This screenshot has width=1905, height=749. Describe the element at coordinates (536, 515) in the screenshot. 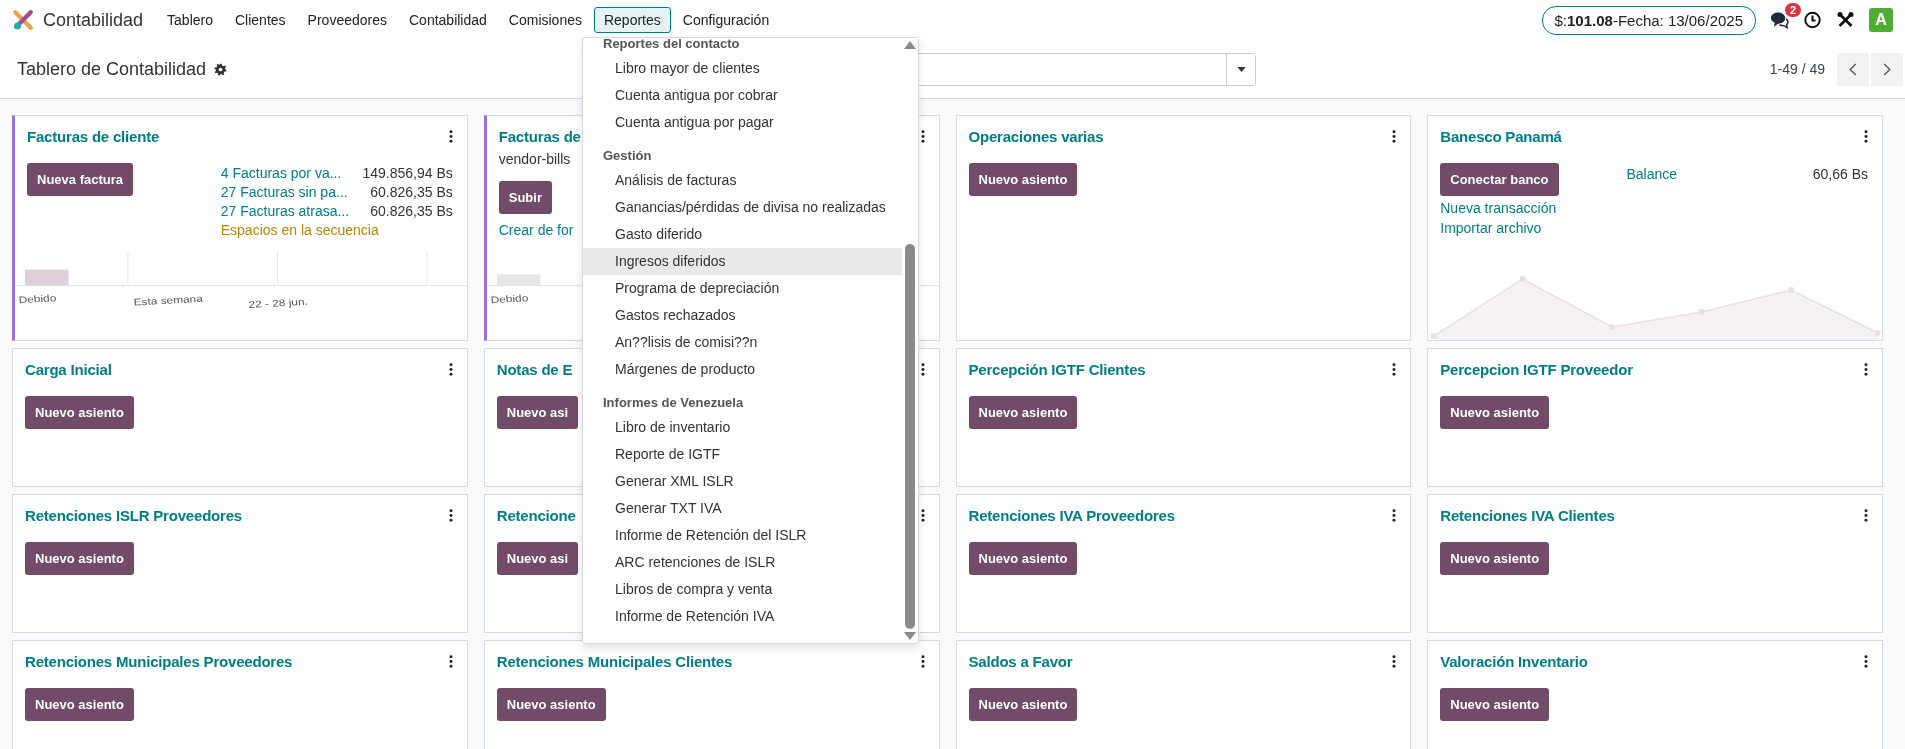

I see `journal-title: Retencione` at that location.